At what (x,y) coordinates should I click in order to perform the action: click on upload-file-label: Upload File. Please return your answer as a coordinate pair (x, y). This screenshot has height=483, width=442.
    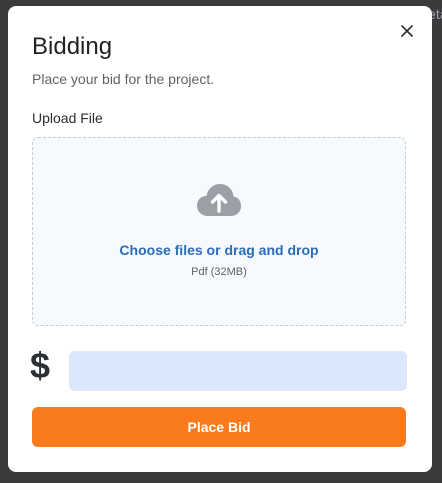
    Looking at the image, I should click on (67, 118).